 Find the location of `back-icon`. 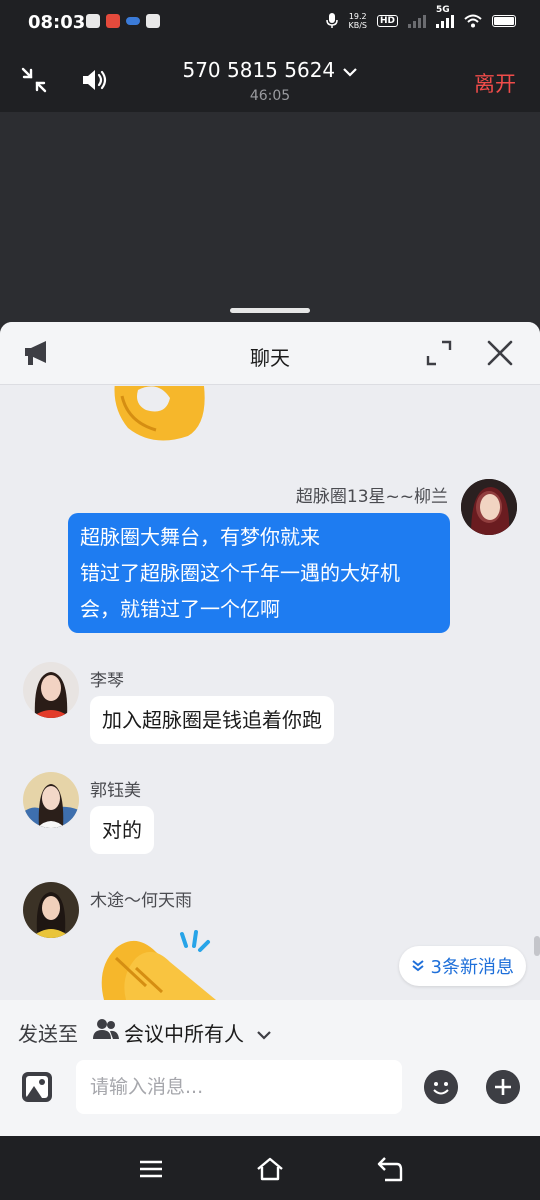

back-icon is located at coordinates (390, 1169).